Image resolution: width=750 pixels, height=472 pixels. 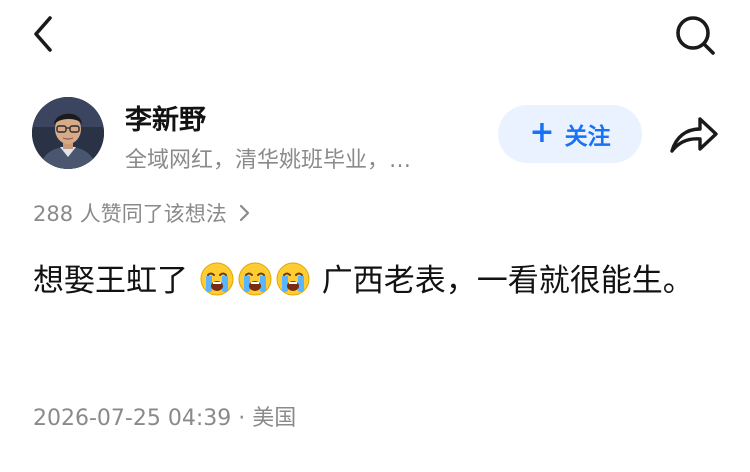 What do you see at coordinates (244, 213) in the screenshot?
I see `chevron-right-icon` at bounding box center [244, 213].